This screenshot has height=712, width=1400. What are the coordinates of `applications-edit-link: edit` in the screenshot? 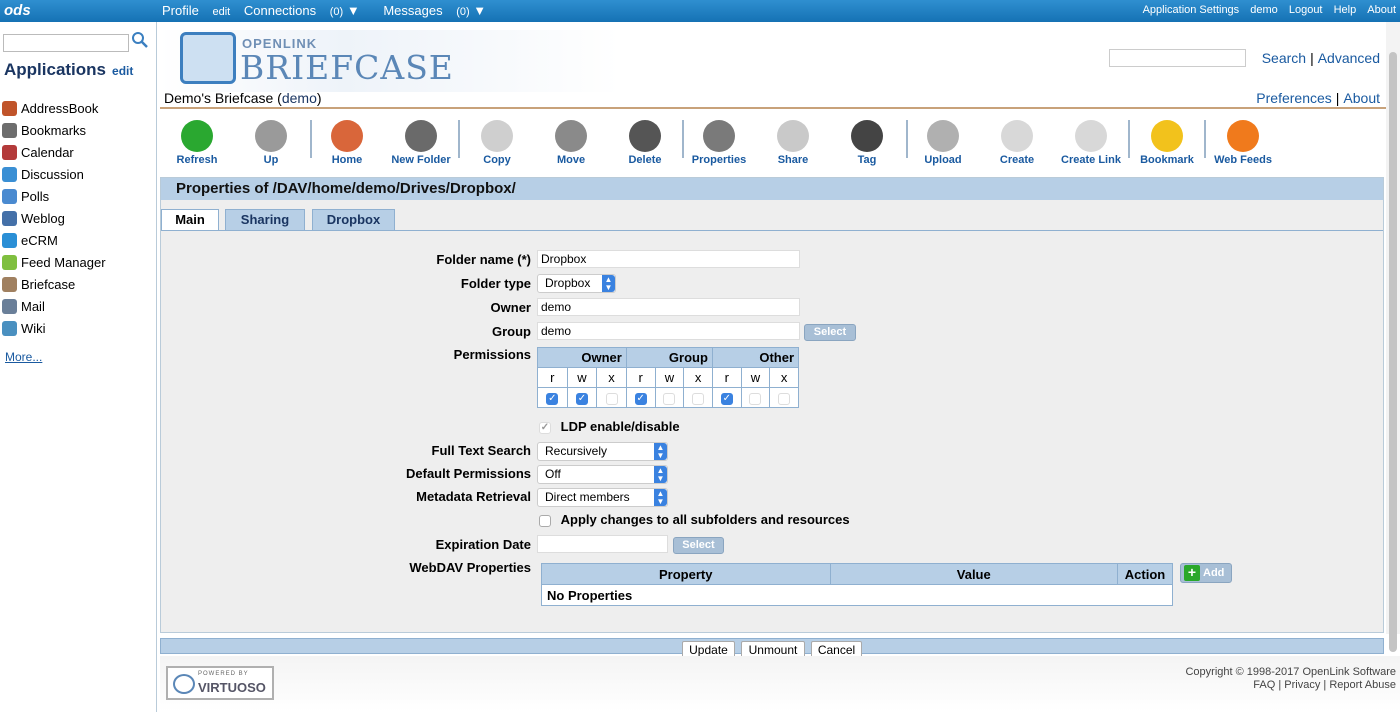 It's located at (122, 71).